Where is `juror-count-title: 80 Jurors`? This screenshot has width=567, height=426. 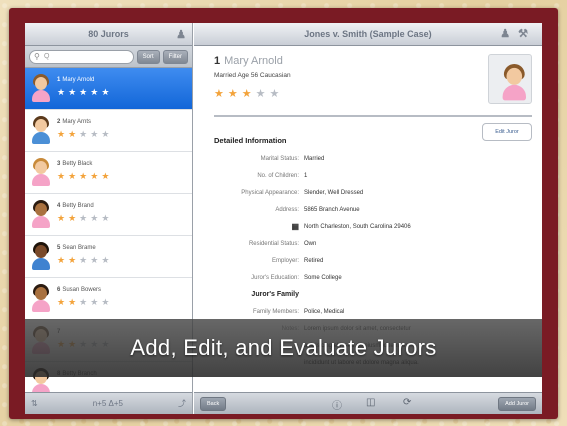
juror-count-title: 80 Jurors is located at coordinates (108, 34).